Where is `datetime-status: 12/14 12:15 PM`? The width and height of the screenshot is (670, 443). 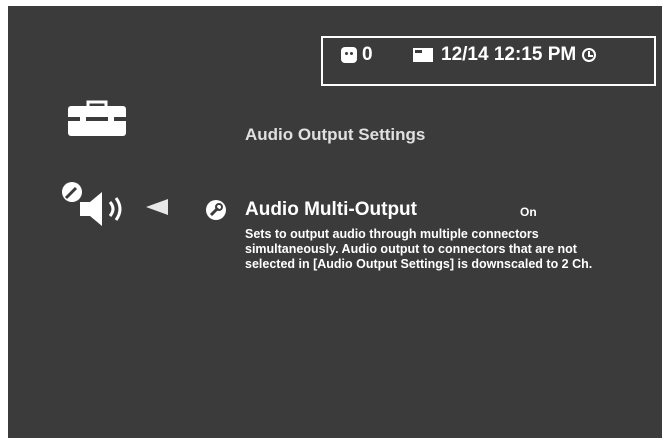 datetime-status: 12/14 12:15 PM is located at coordinates (505, 55).